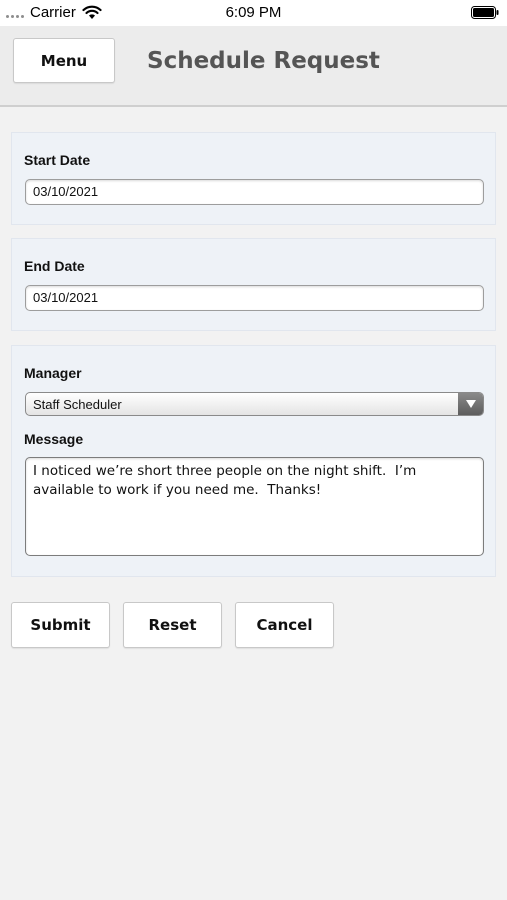 Image resolution: width=507 pixels, height=900 pixels. Describe the element at coordinates (60, 625) in the screenshot. I see `submit-button: Submit` at that location.